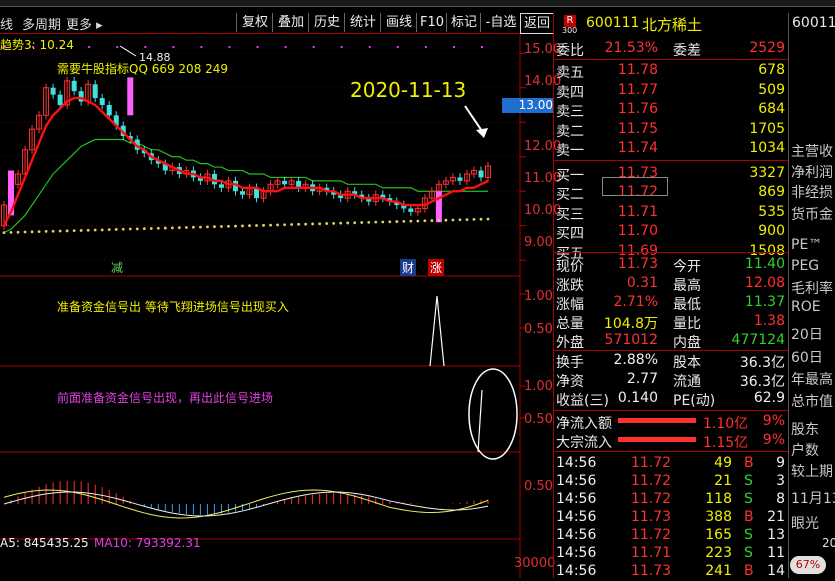 This screenshot has width=835, height=581. I want to click on row-value: 0.140, so click(637, 398).